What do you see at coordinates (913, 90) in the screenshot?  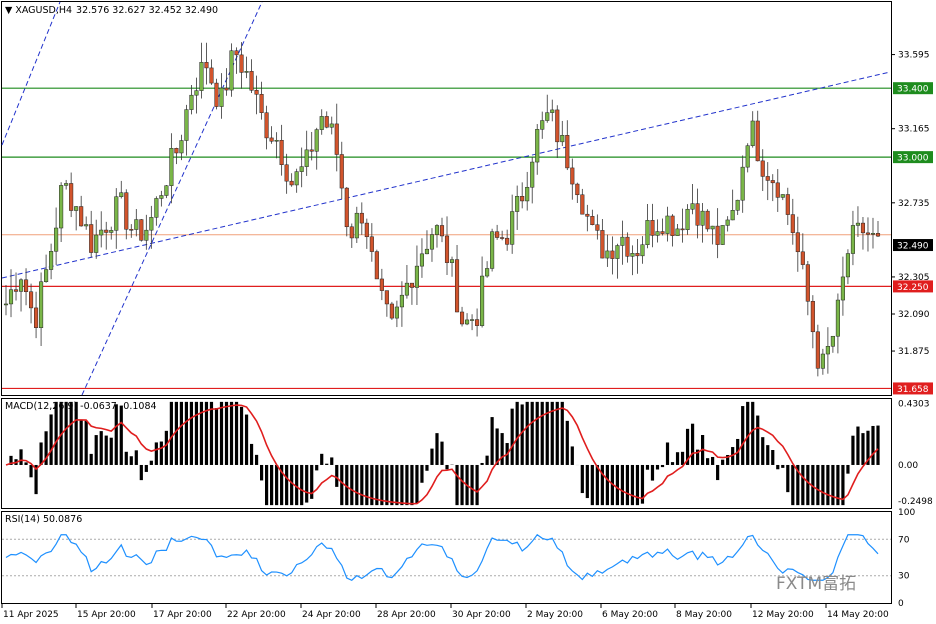 I see `level-price-label: 33.400` at bounding box center [913, 90].